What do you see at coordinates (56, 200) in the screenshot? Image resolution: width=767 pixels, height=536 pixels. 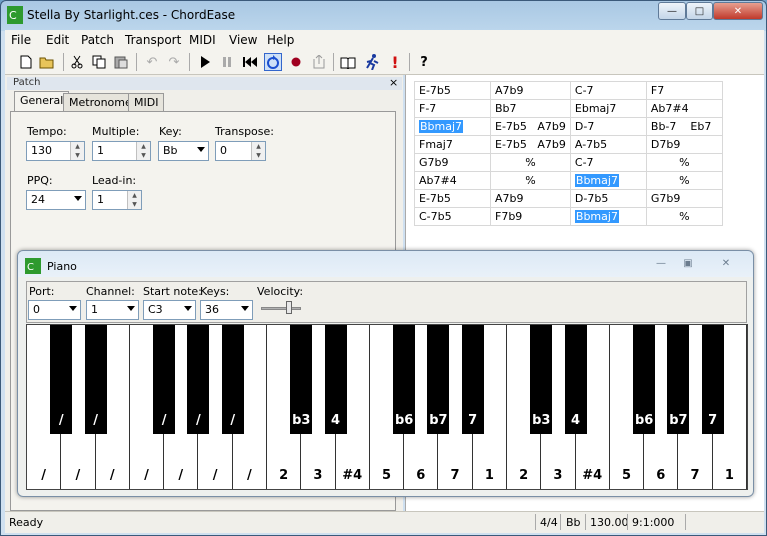 I see `ppq-select: 24` at bounding box center [56, 200].